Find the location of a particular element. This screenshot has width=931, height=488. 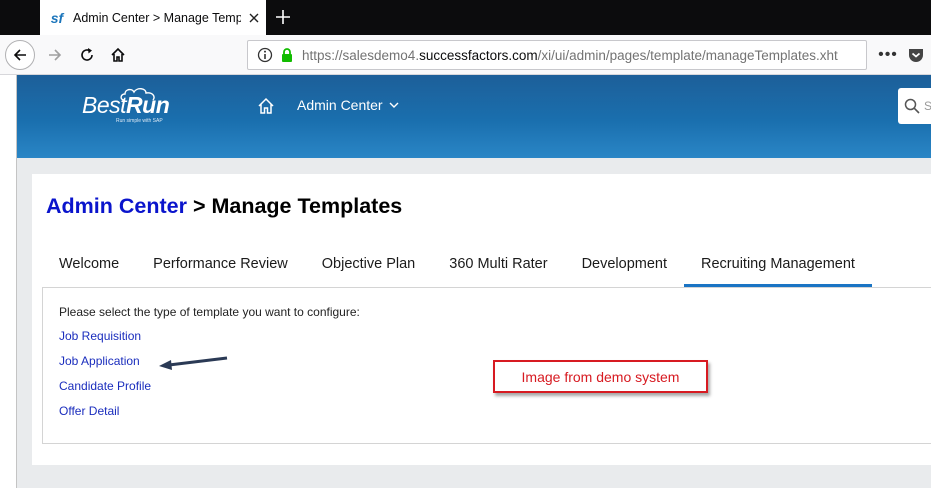

lock-icon is located at coordinates (287, 55).